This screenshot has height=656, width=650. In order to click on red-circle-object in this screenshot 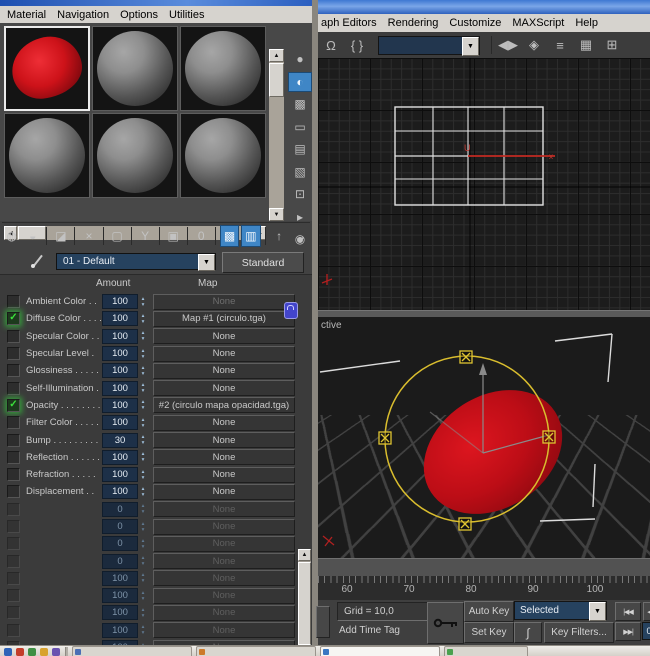, I will do `click(492, 452)`.